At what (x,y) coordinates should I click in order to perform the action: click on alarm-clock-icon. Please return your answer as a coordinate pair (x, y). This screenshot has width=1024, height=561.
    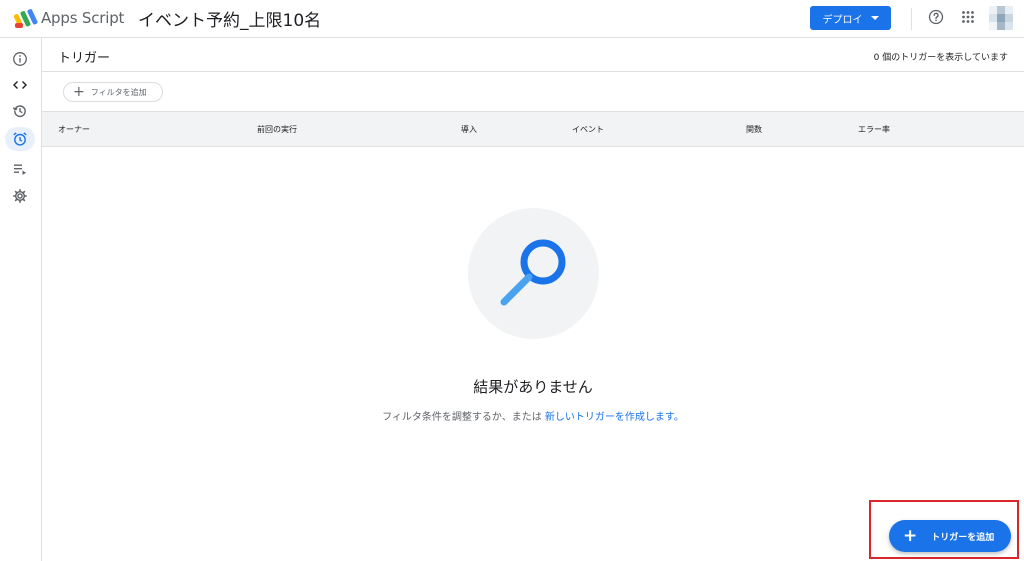
    Looking at the image, I should click on (20, 139).